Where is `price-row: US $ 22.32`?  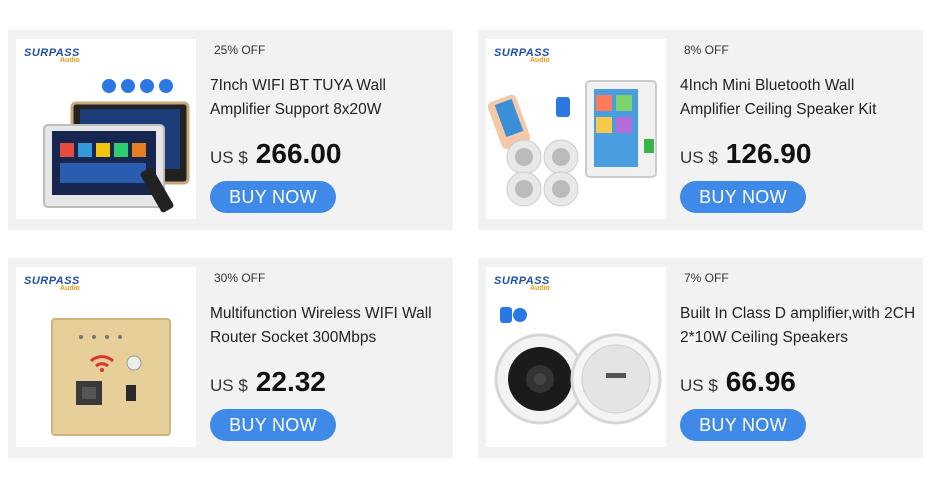
price-row: US $ 22.32 is located at coordinates (268, 382).